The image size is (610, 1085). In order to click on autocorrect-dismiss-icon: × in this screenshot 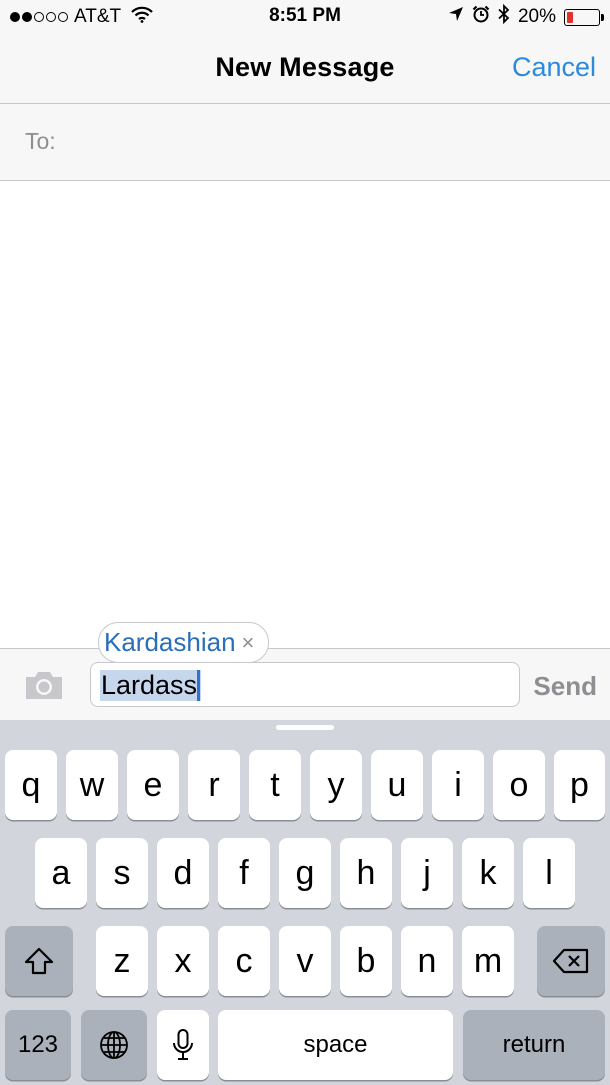, I will do `click(248, 643)`.